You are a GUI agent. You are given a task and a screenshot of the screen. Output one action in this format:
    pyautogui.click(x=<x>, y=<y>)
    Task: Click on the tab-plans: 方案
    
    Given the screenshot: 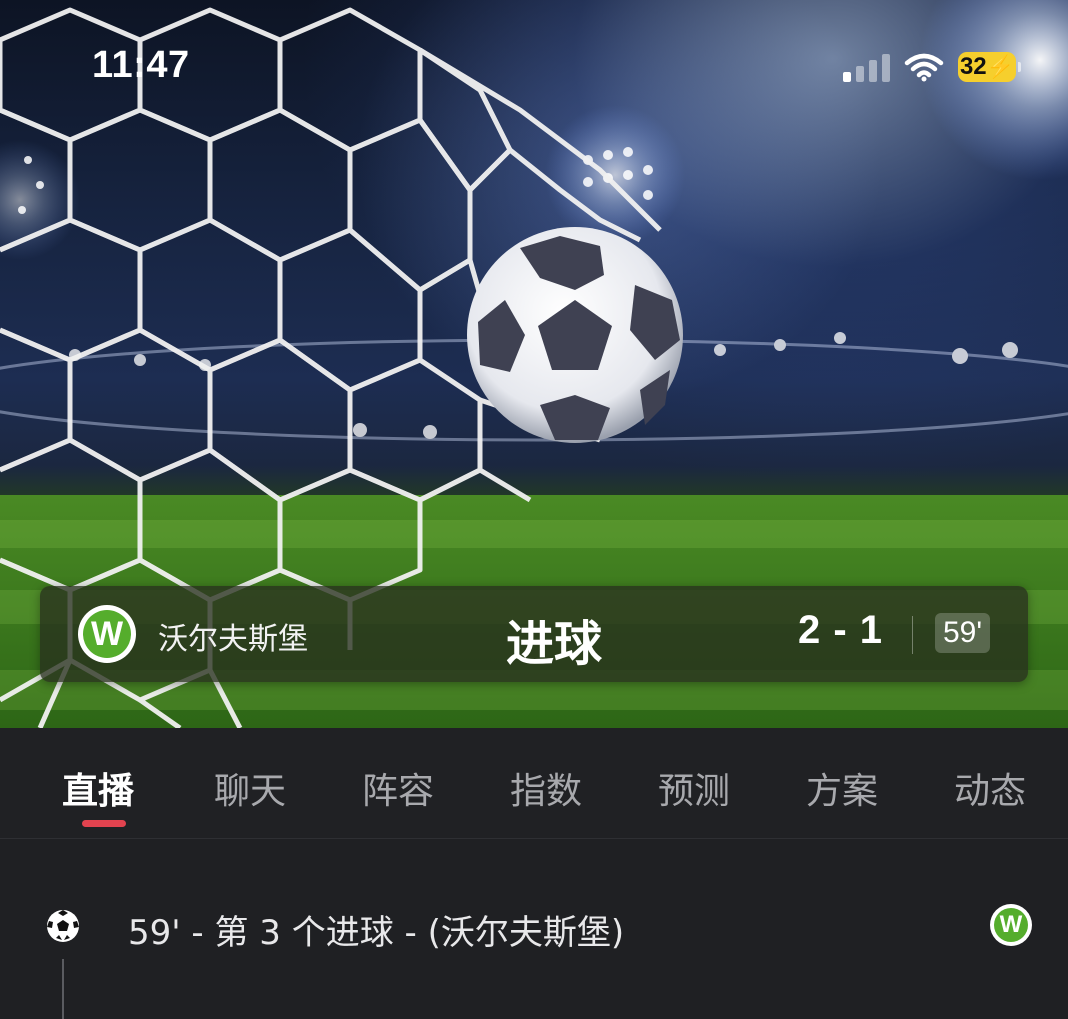 What is the action you would take?
    pyautogui.click(x=842, y=788)
    